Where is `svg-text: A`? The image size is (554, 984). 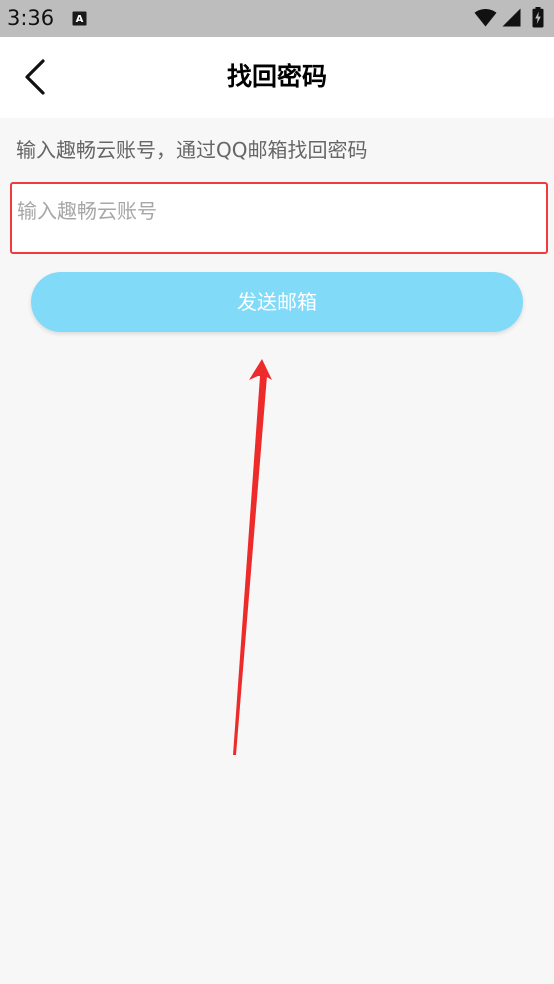 svg-text: A is located at coordinates (80, 19).